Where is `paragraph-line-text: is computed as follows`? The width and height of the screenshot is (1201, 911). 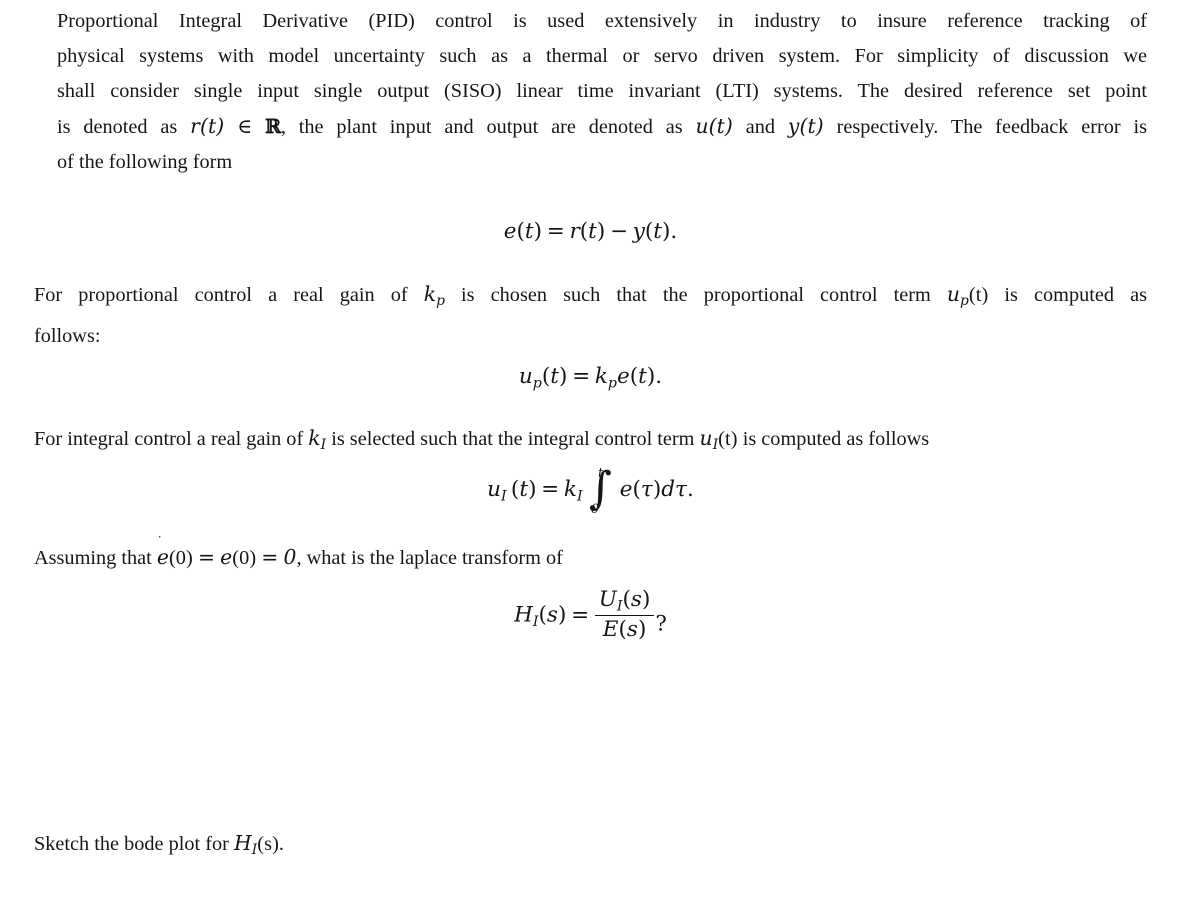
paragraph-line-text: is computed as follows is located at coordinates (836, 439).